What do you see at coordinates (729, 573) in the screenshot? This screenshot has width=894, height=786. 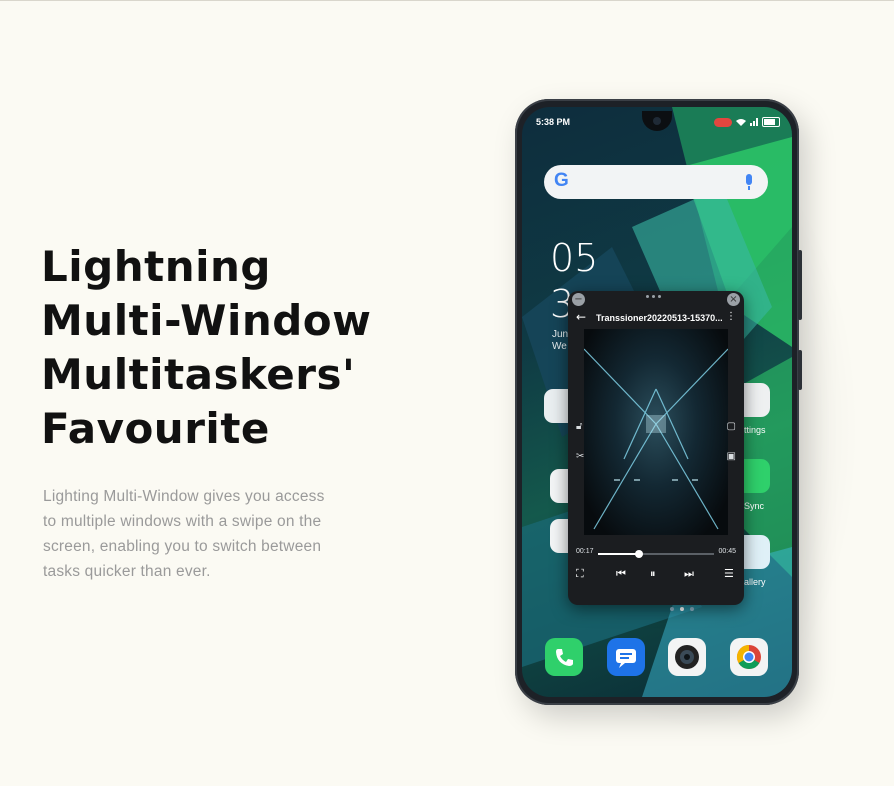 I see `playlist-icon: ☰` at bounding box center [729, 573].